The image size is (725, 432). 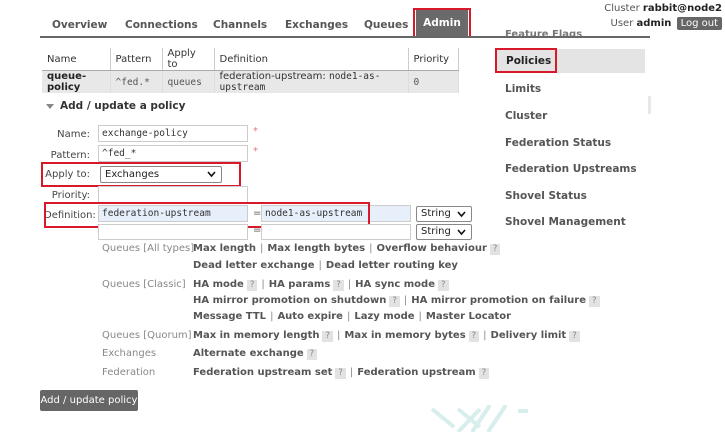 I want to click on policy-name: queue-policy, so click(x=76, y=81).